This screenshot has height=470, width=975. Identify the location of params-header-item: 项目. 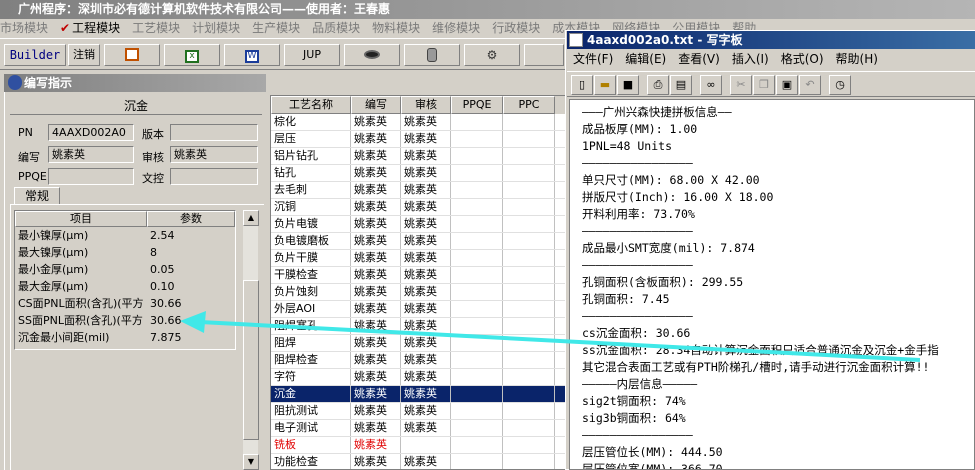
(81, 219).